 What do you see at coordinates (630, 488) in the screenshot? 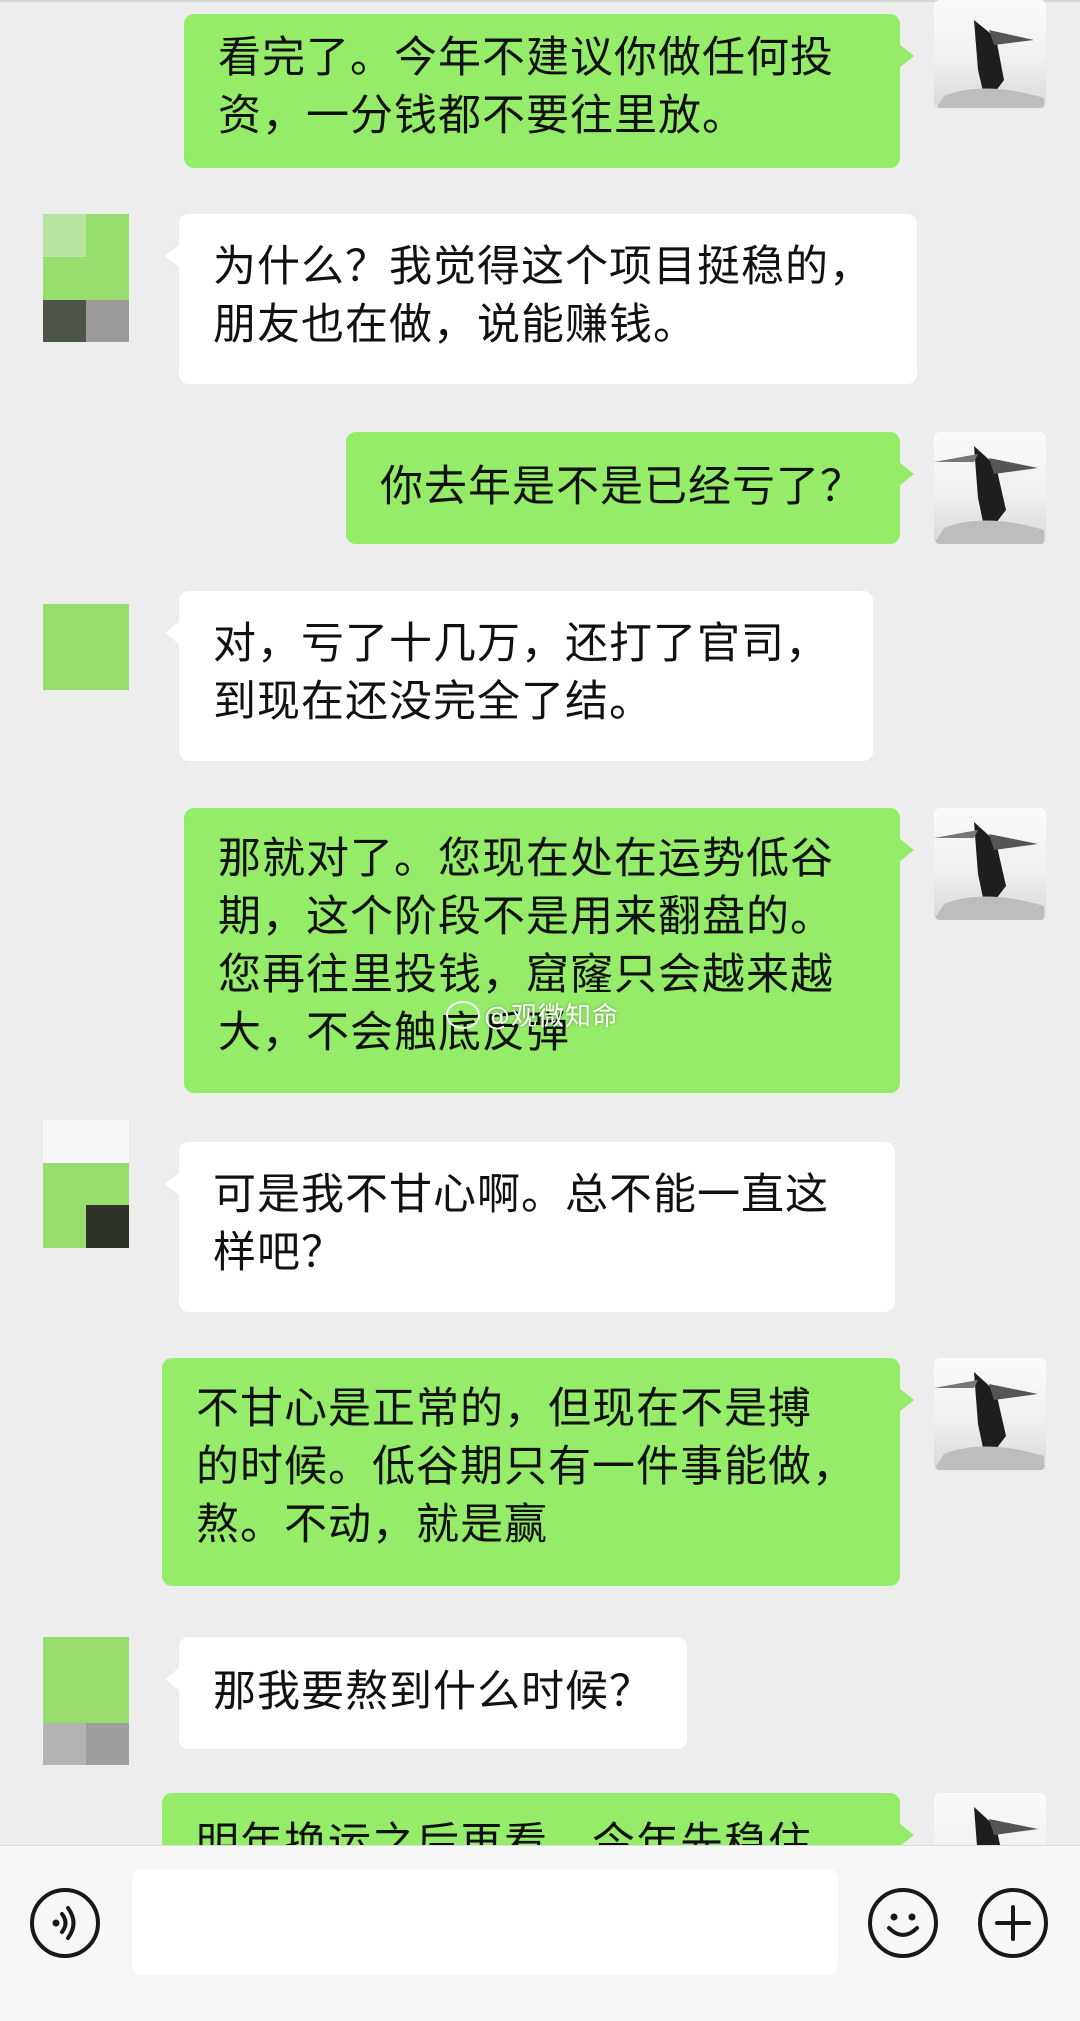
I see `message-bubble-outgoing: 你去年是不是已经亏了？` at bounding box center [630, 488].